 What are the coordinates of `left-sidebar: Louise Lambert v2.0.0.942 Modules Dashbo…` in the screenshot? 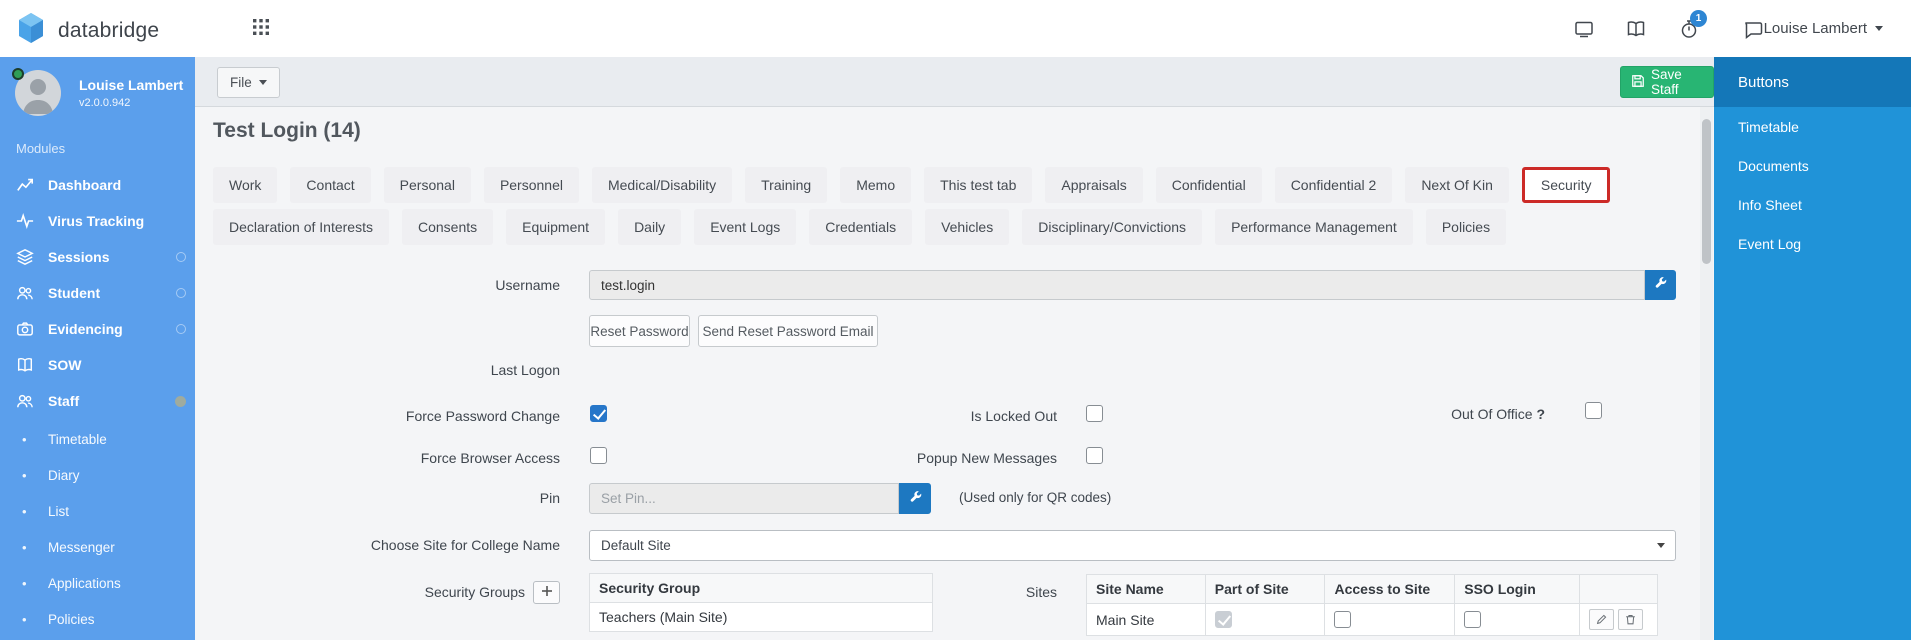 It's located at (97, 348).